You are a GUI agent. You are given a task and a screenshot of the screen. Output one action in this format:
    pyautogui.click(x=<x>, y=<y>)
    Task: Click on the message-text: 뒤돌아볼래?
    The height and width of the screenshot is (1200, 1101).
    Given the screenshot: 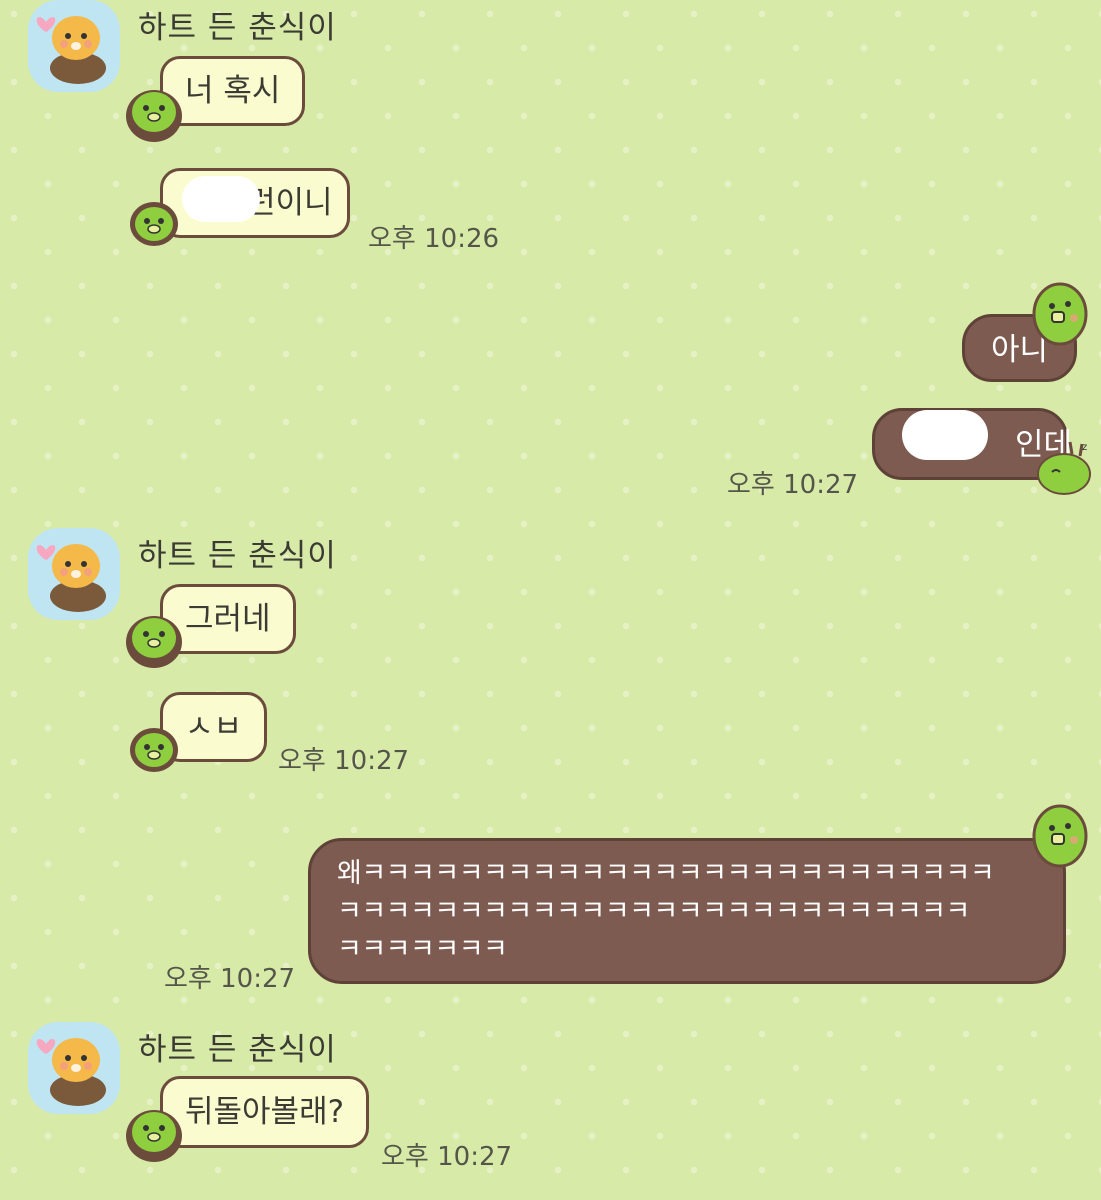 What is the action you would take?
    pyautogui.click(x=265, y=1112)
    